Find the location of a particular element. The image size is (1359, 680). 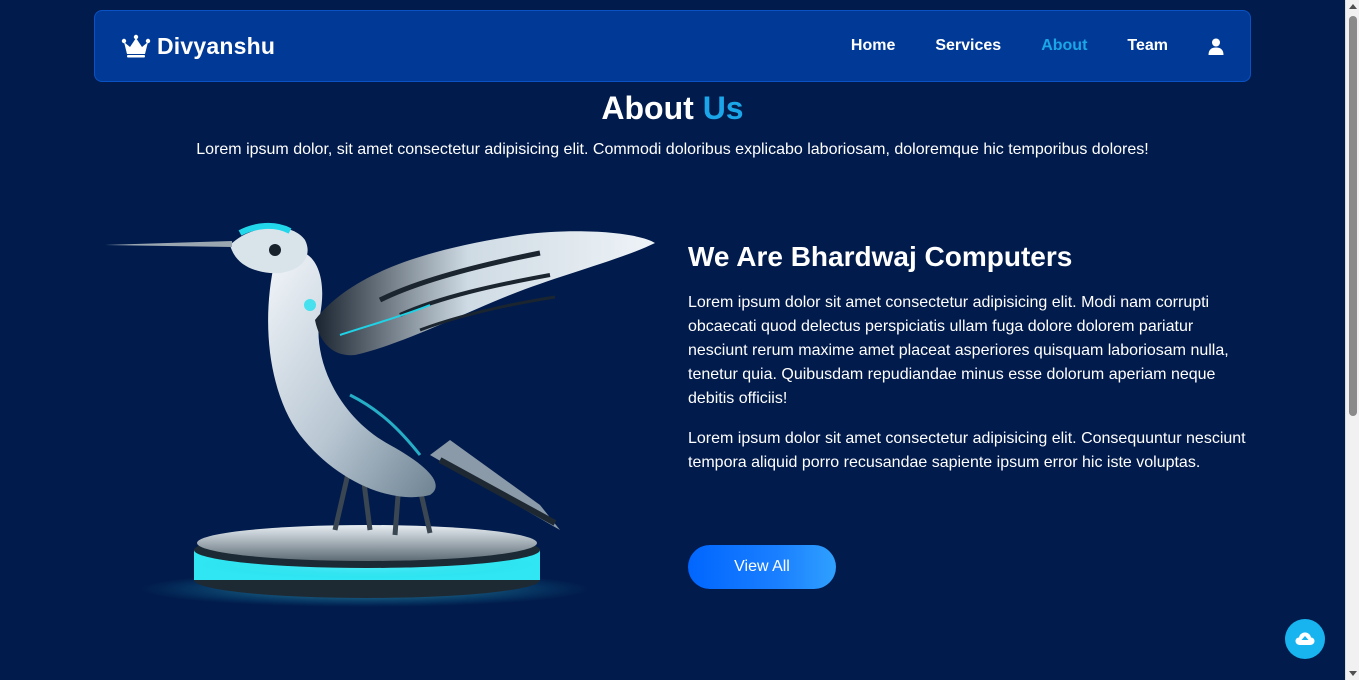

brand-name: Divyanshu is located at coordinates (216, 45).